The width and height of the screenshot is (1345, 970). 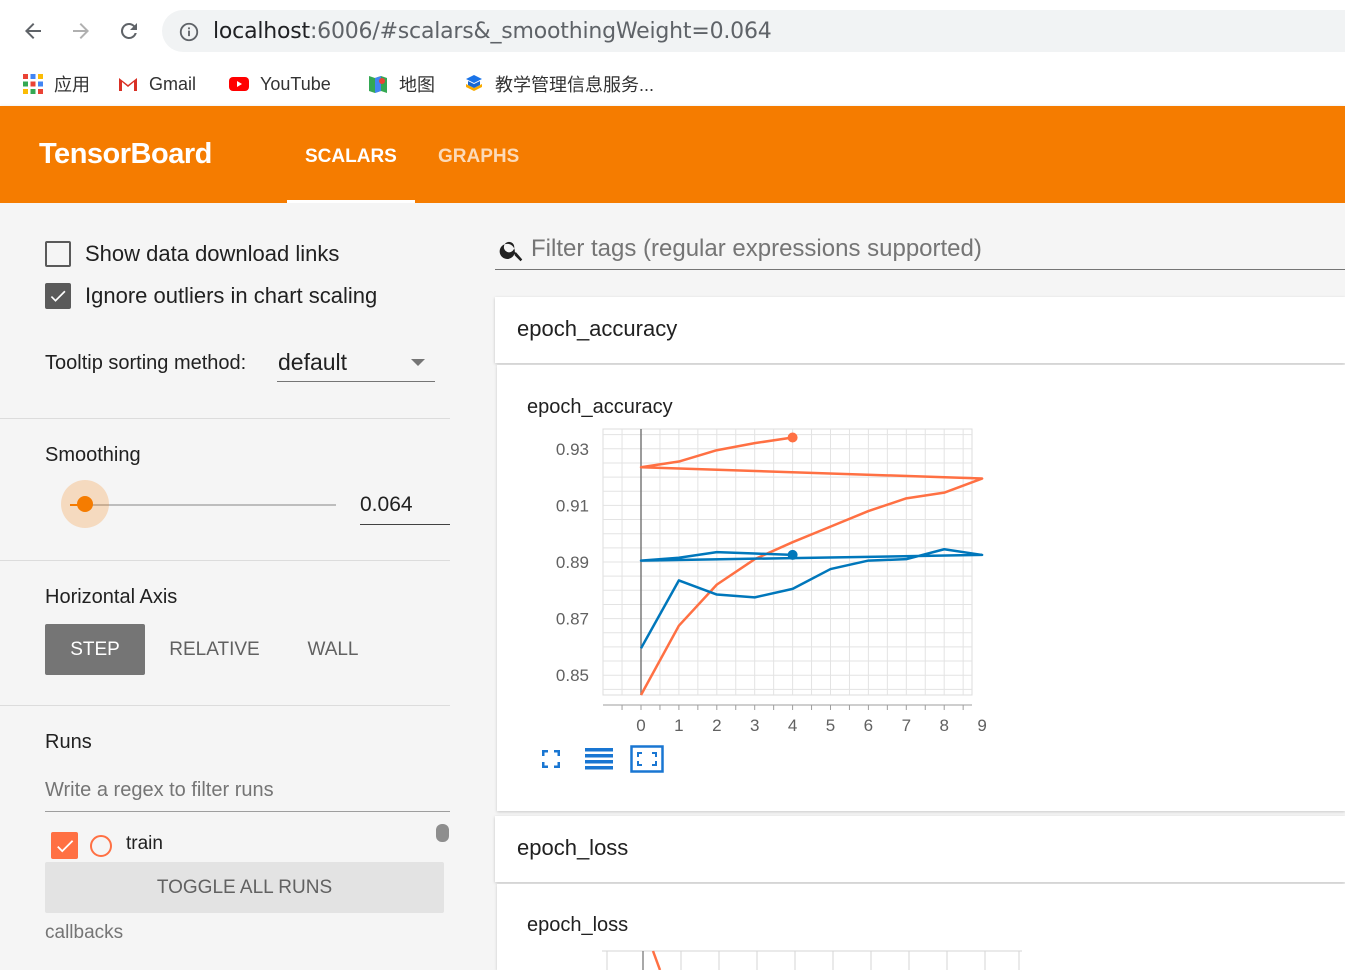 I want to click on accuracy-line-chart: 0.85 0.87 0.89 0.91 0.93 0 1 2 3 4 5 6 7 8 9, so click(x=762, y=580).